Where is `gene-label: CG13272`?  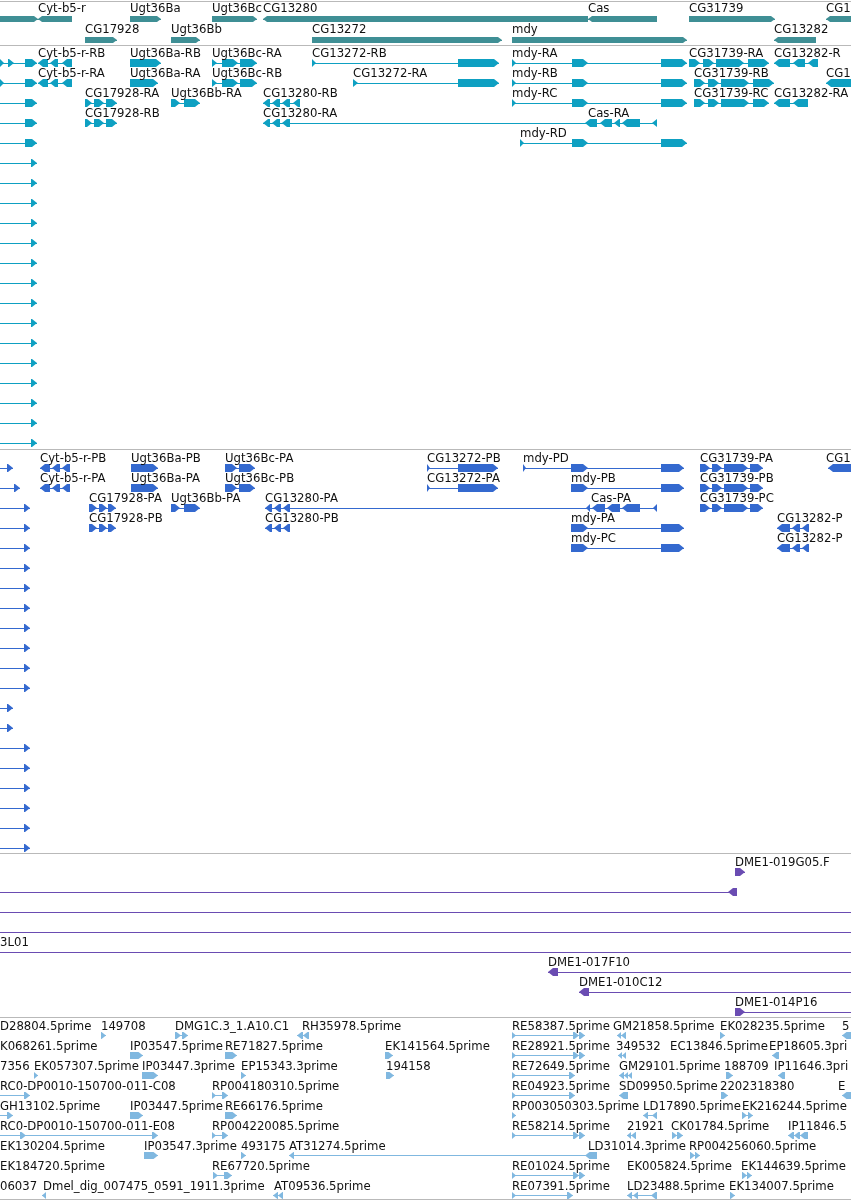
gene-label: CG13272 is located at coordinates (339, 29).